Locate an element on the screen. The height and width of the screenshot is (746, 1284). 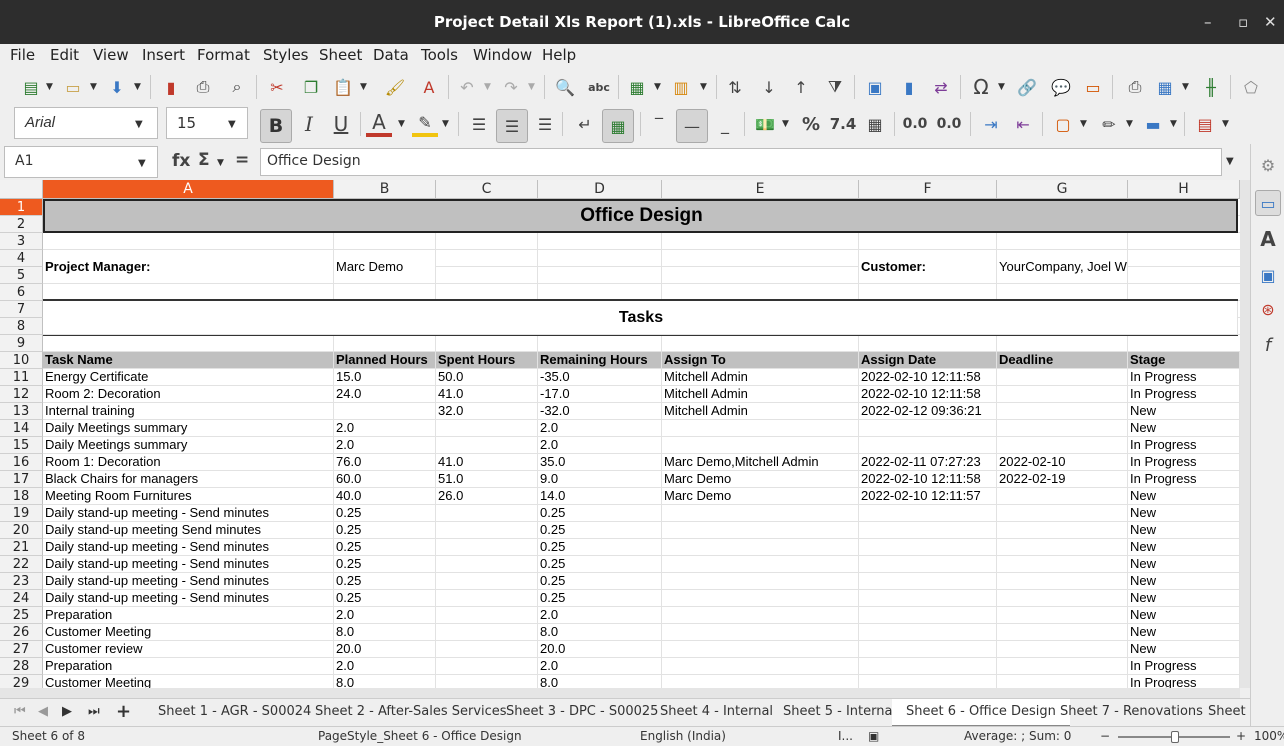
horizontal-scrollbar is located at coordinates (620, 693).